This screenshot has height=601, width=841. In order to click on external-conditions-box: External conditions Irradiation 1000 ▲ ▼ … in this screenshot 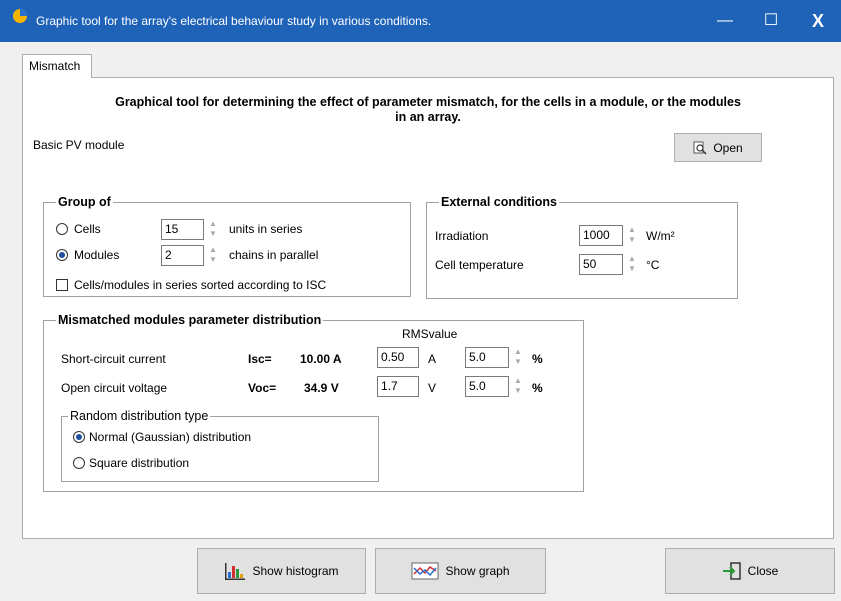, I will do `click(582, 247)`.